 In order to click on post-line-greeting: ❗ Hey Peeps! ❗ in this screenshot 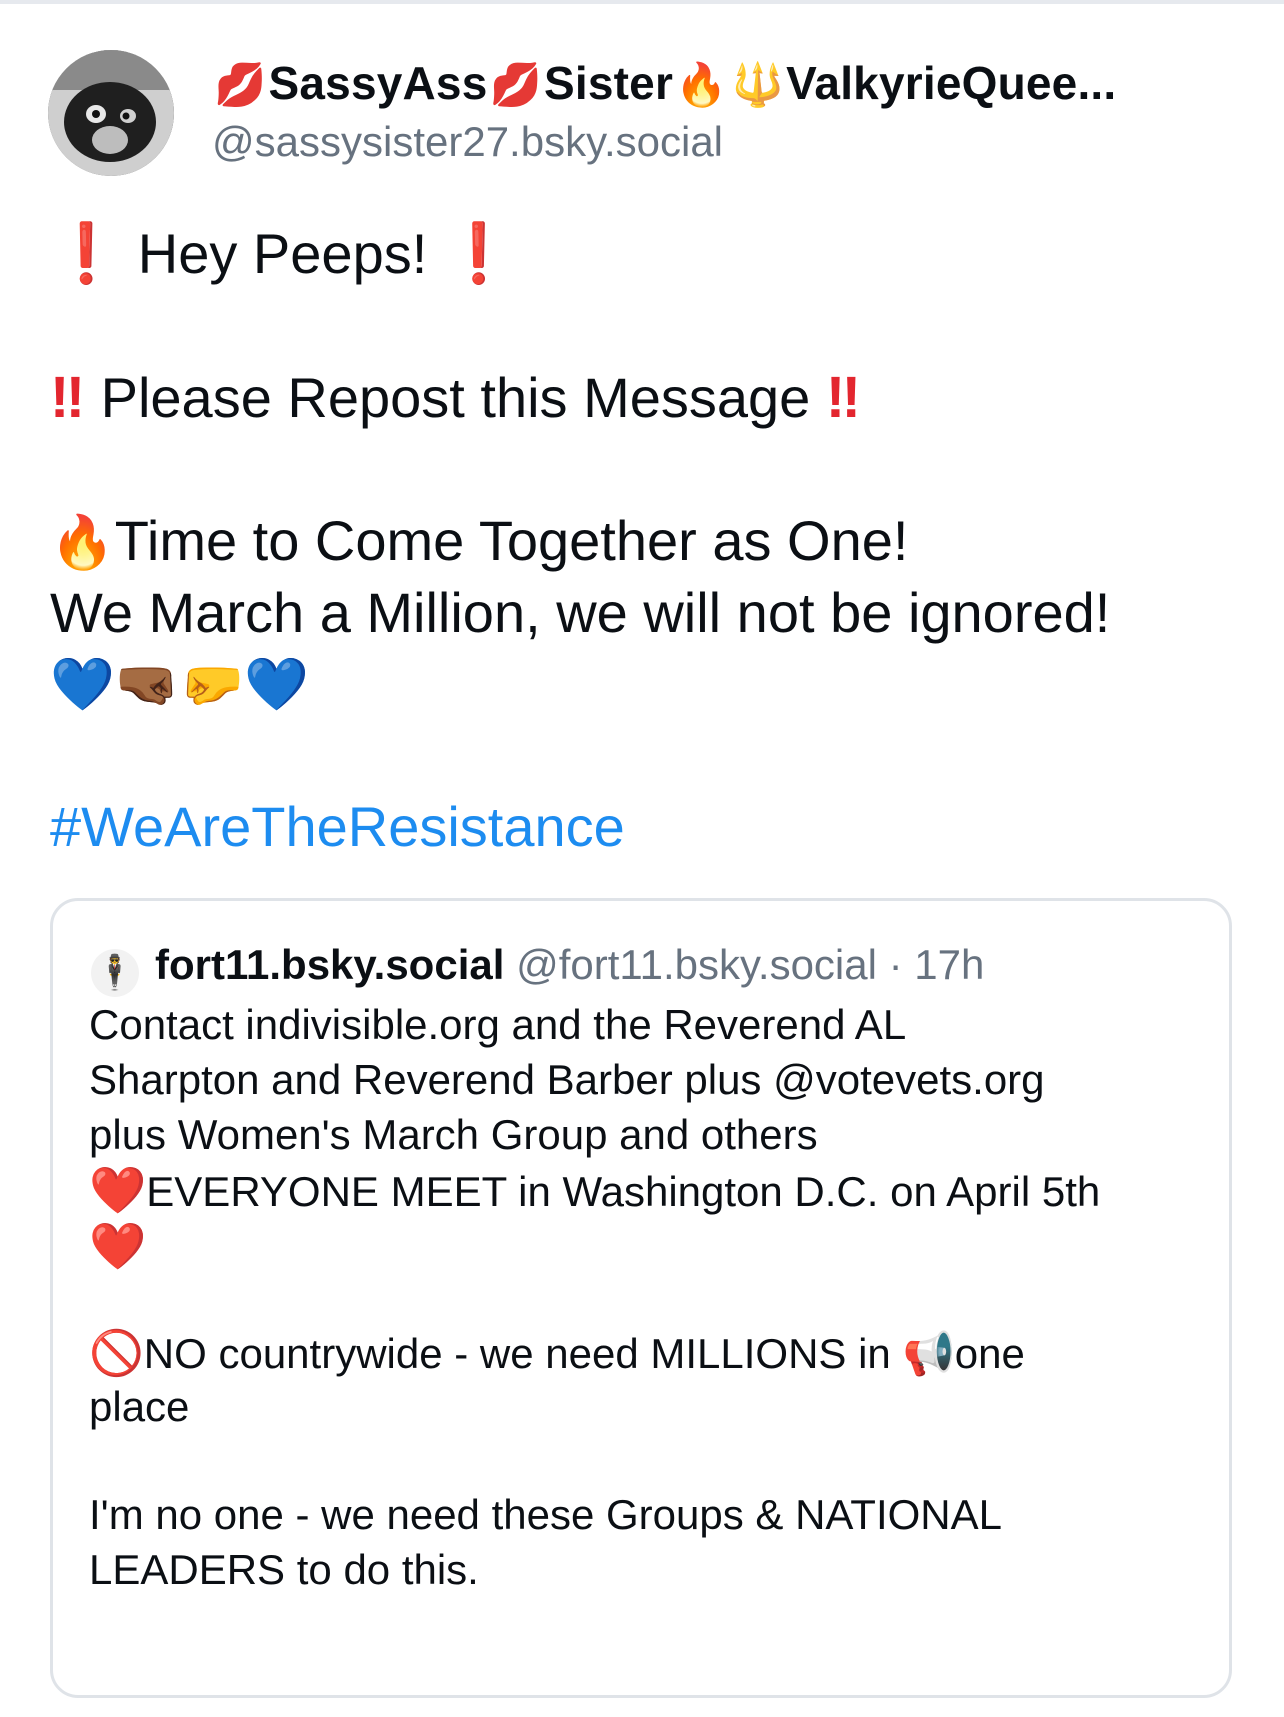, I will do `click(282, 254)`.